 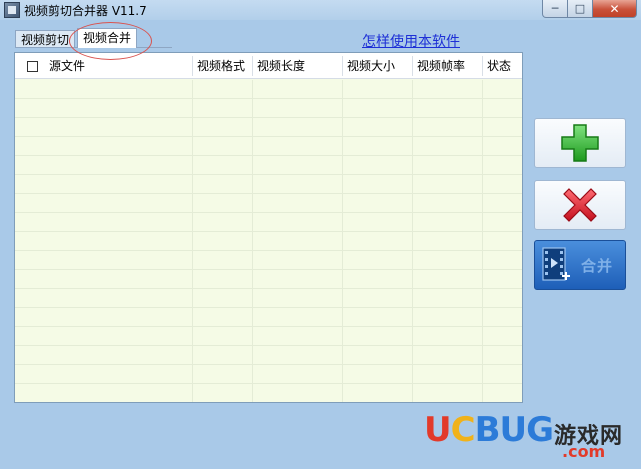 I want to click on add-file-button, so click(x=580, y=143).